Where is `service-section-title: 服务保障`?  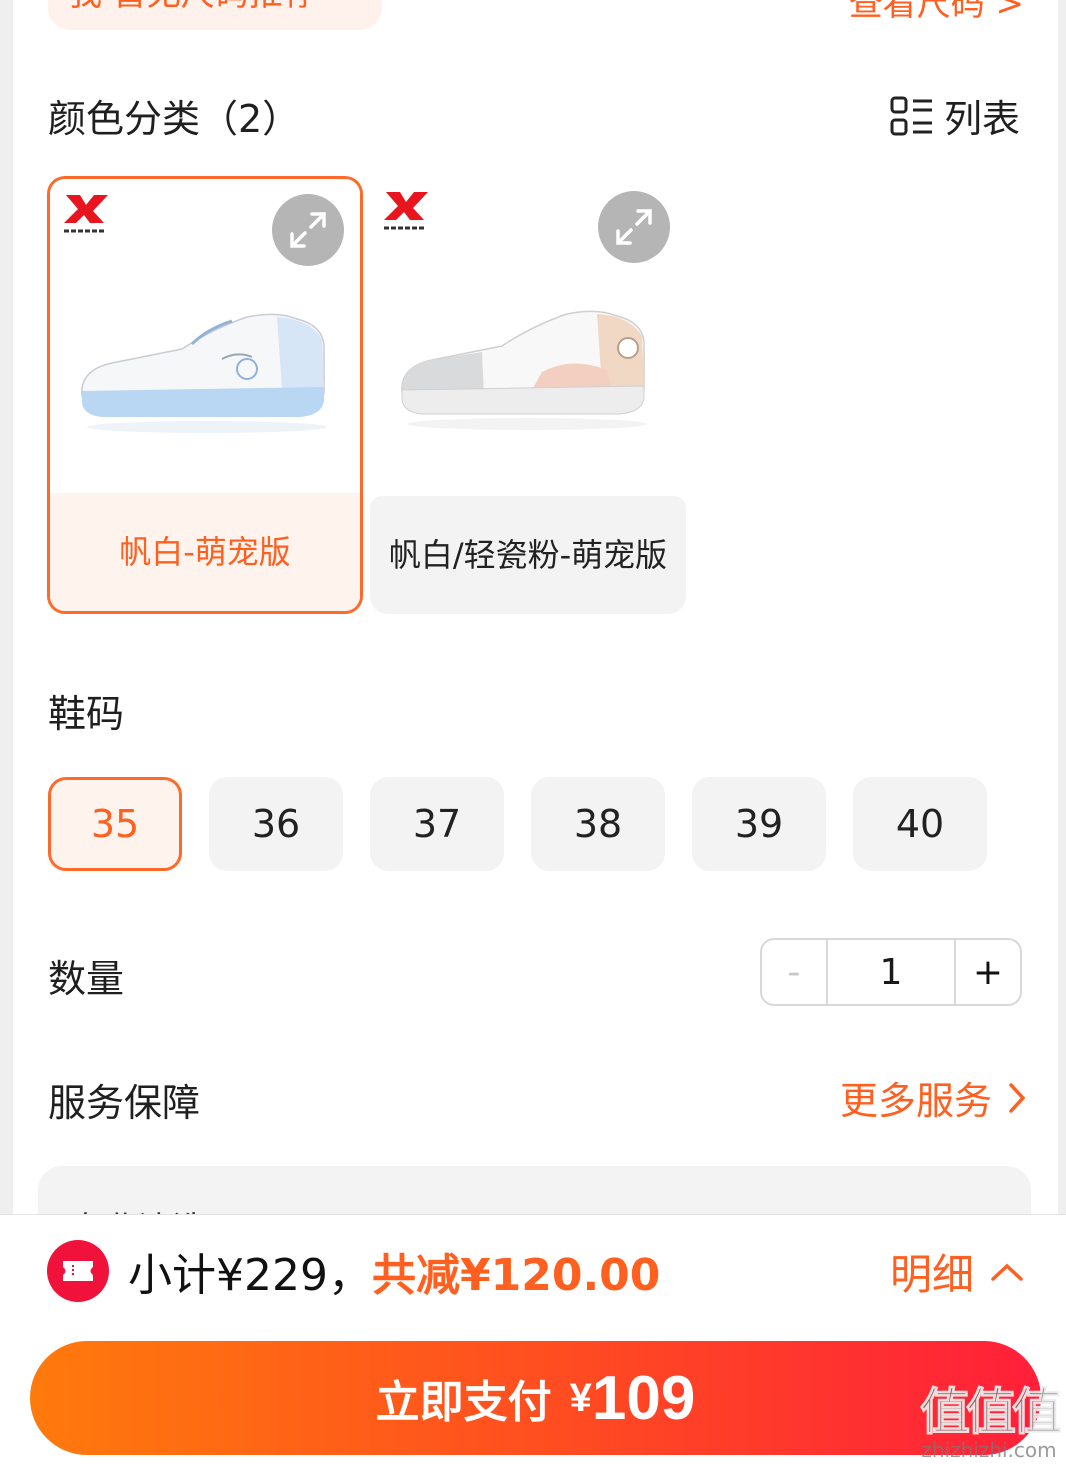
service-section-title: 服务保障 is located at coordinates (124, 1103).